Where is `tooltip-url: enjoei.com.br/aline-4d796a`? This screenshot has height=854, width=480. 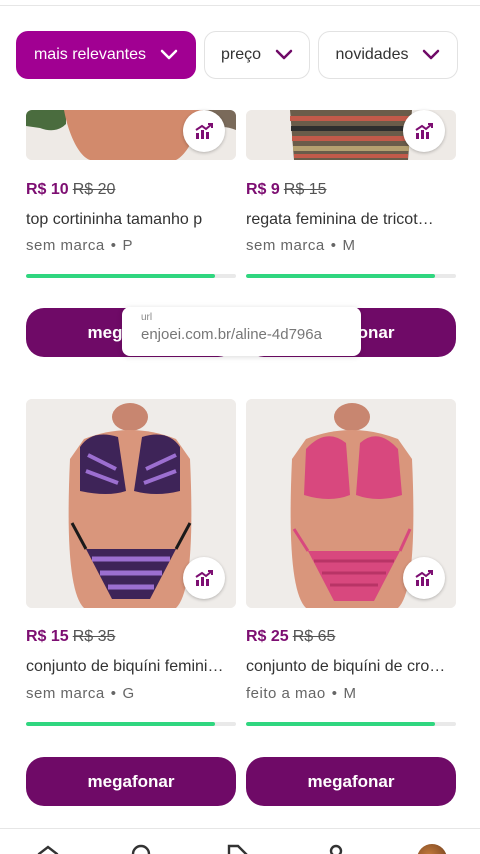
tooltip-url: enjoei.com.br/aline-4d796a is located at coordinates (231, 334).